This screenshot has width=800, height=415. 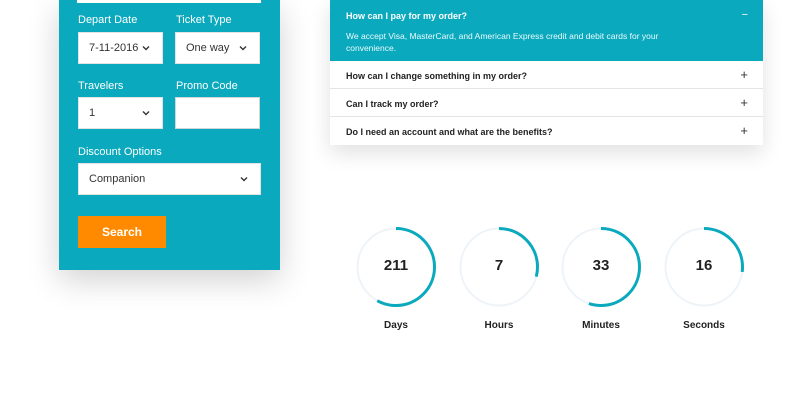 What do you see at coordinates (392, 104) in the screenshot?
I see `faq-question: Can I track my order?` at bounding box center [392, 104].